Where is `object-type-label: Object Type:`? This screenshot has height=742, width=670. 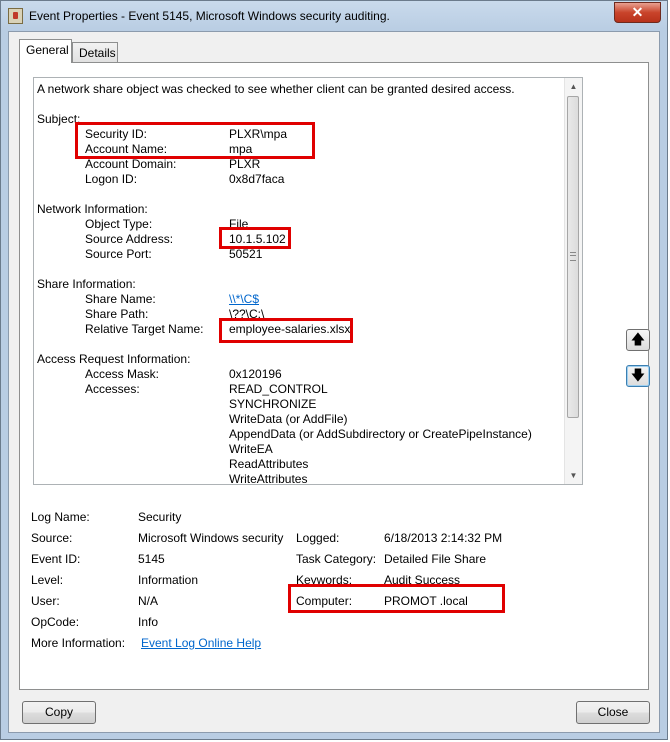 object-type-label: Object Type: is located at coordinates (119, 224).